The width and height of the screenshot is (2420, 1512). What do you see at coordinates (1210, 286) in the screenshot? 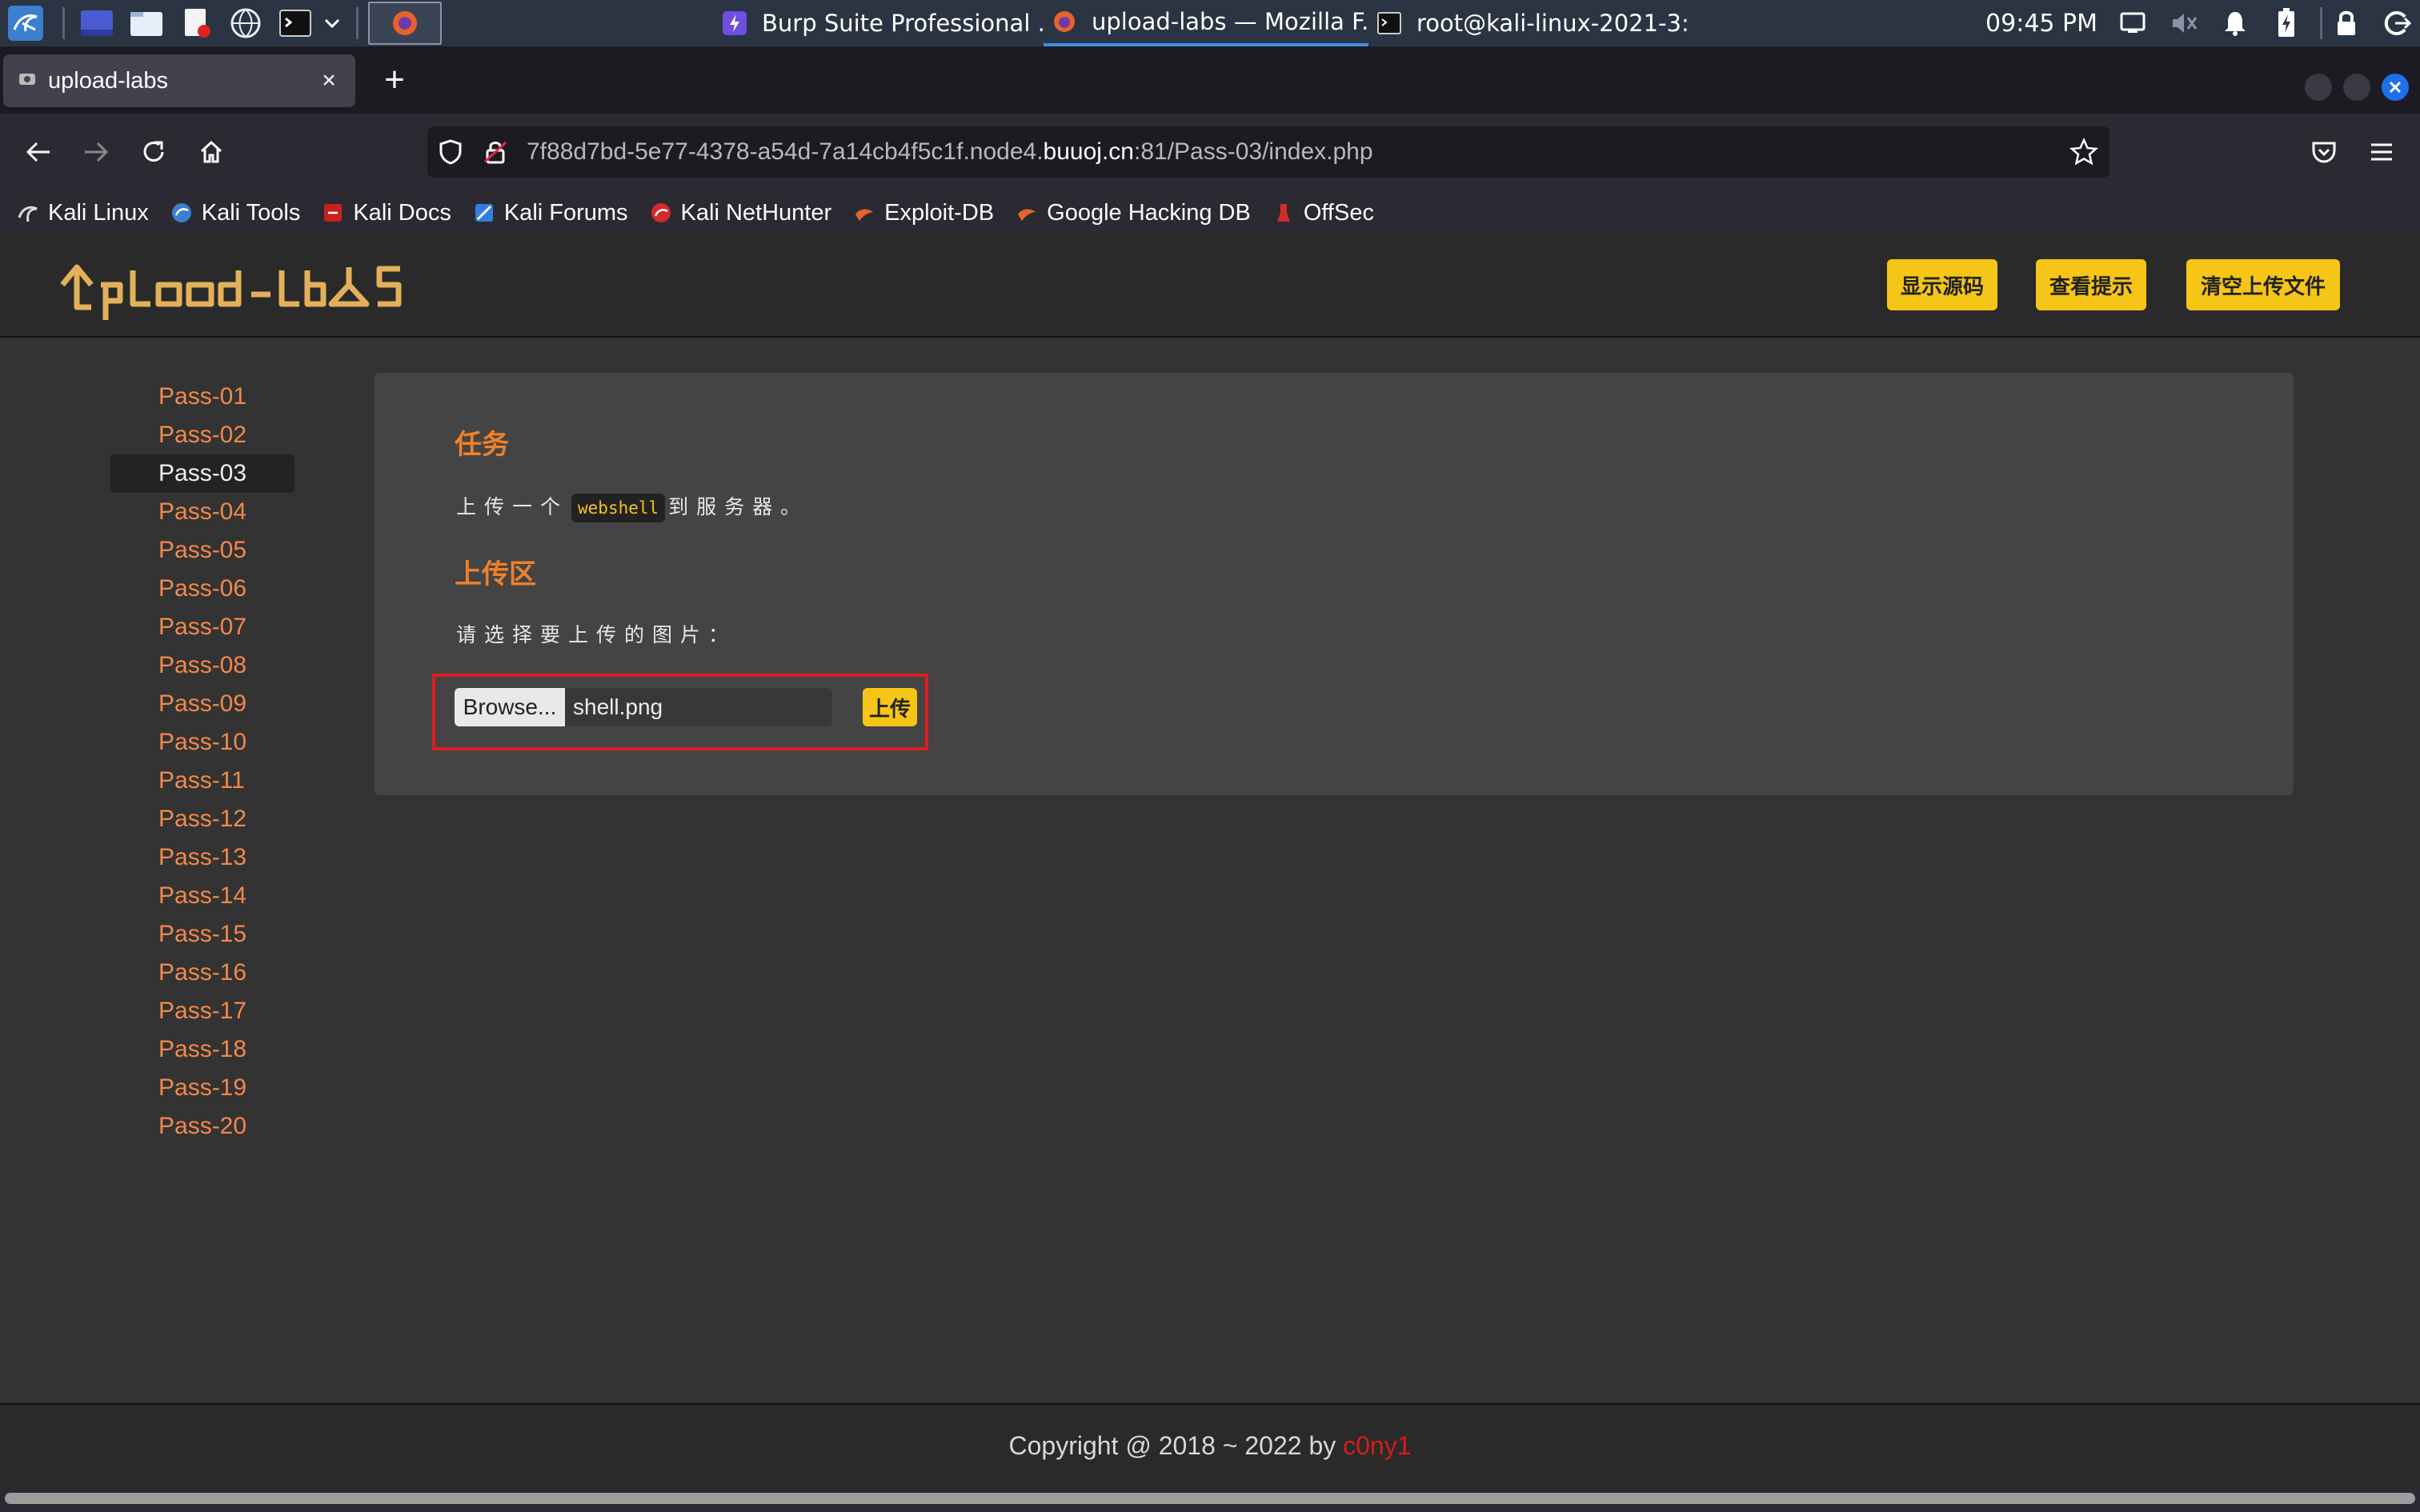
I see `site-header: 显示源码 查看提示 清空上传文件` at bounding box center [1210, 286].